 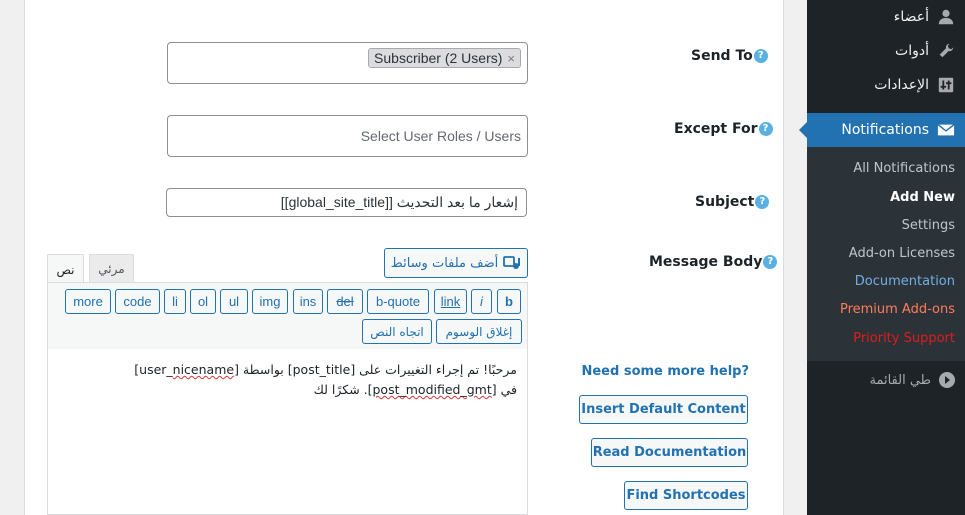 What do you see at coordinates (308, 301) in the screenshot?
I see `qt-ins-button: ins` at bounding box center [308, 301].